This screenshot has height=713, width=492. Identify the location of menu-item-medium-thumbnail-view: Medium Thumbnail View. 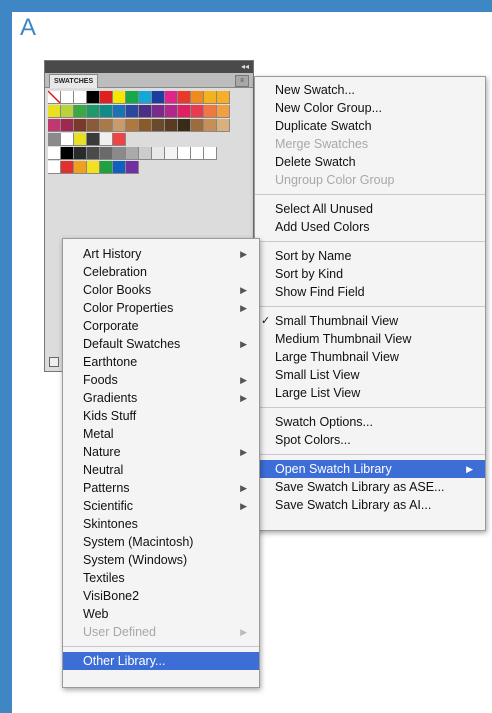
(370, 339).